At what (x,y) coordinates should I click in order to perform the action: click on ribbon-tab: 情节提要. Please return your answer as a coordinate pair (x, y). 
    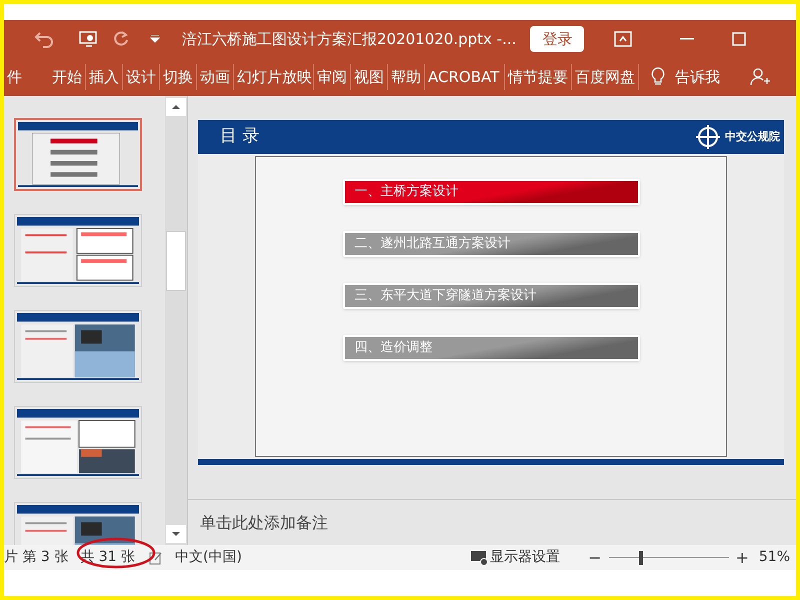
    Looking at the image, I should click on (538, 77).